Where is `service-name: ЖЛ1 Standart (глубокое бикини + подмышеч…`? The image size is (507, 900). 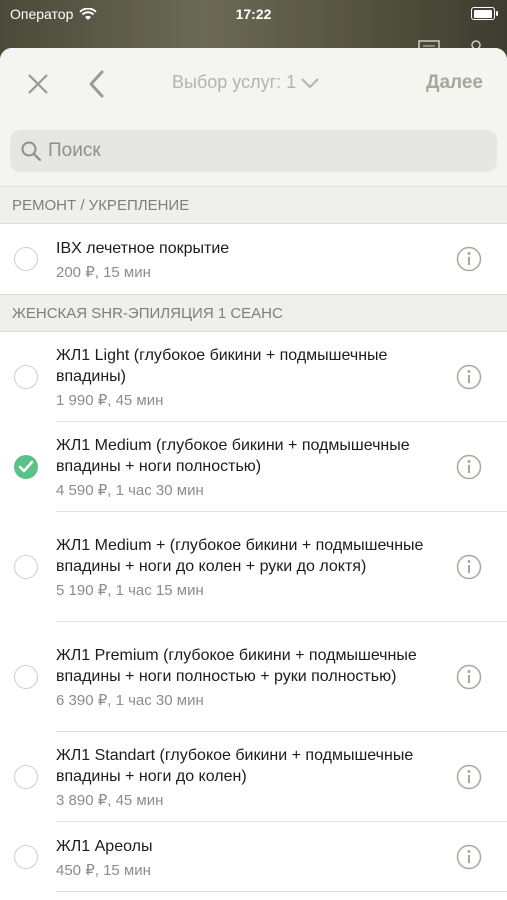 service-name: ЖЛ1 Standart (глубокое бикини + подмышеч… is located at coordinates (235, 766).